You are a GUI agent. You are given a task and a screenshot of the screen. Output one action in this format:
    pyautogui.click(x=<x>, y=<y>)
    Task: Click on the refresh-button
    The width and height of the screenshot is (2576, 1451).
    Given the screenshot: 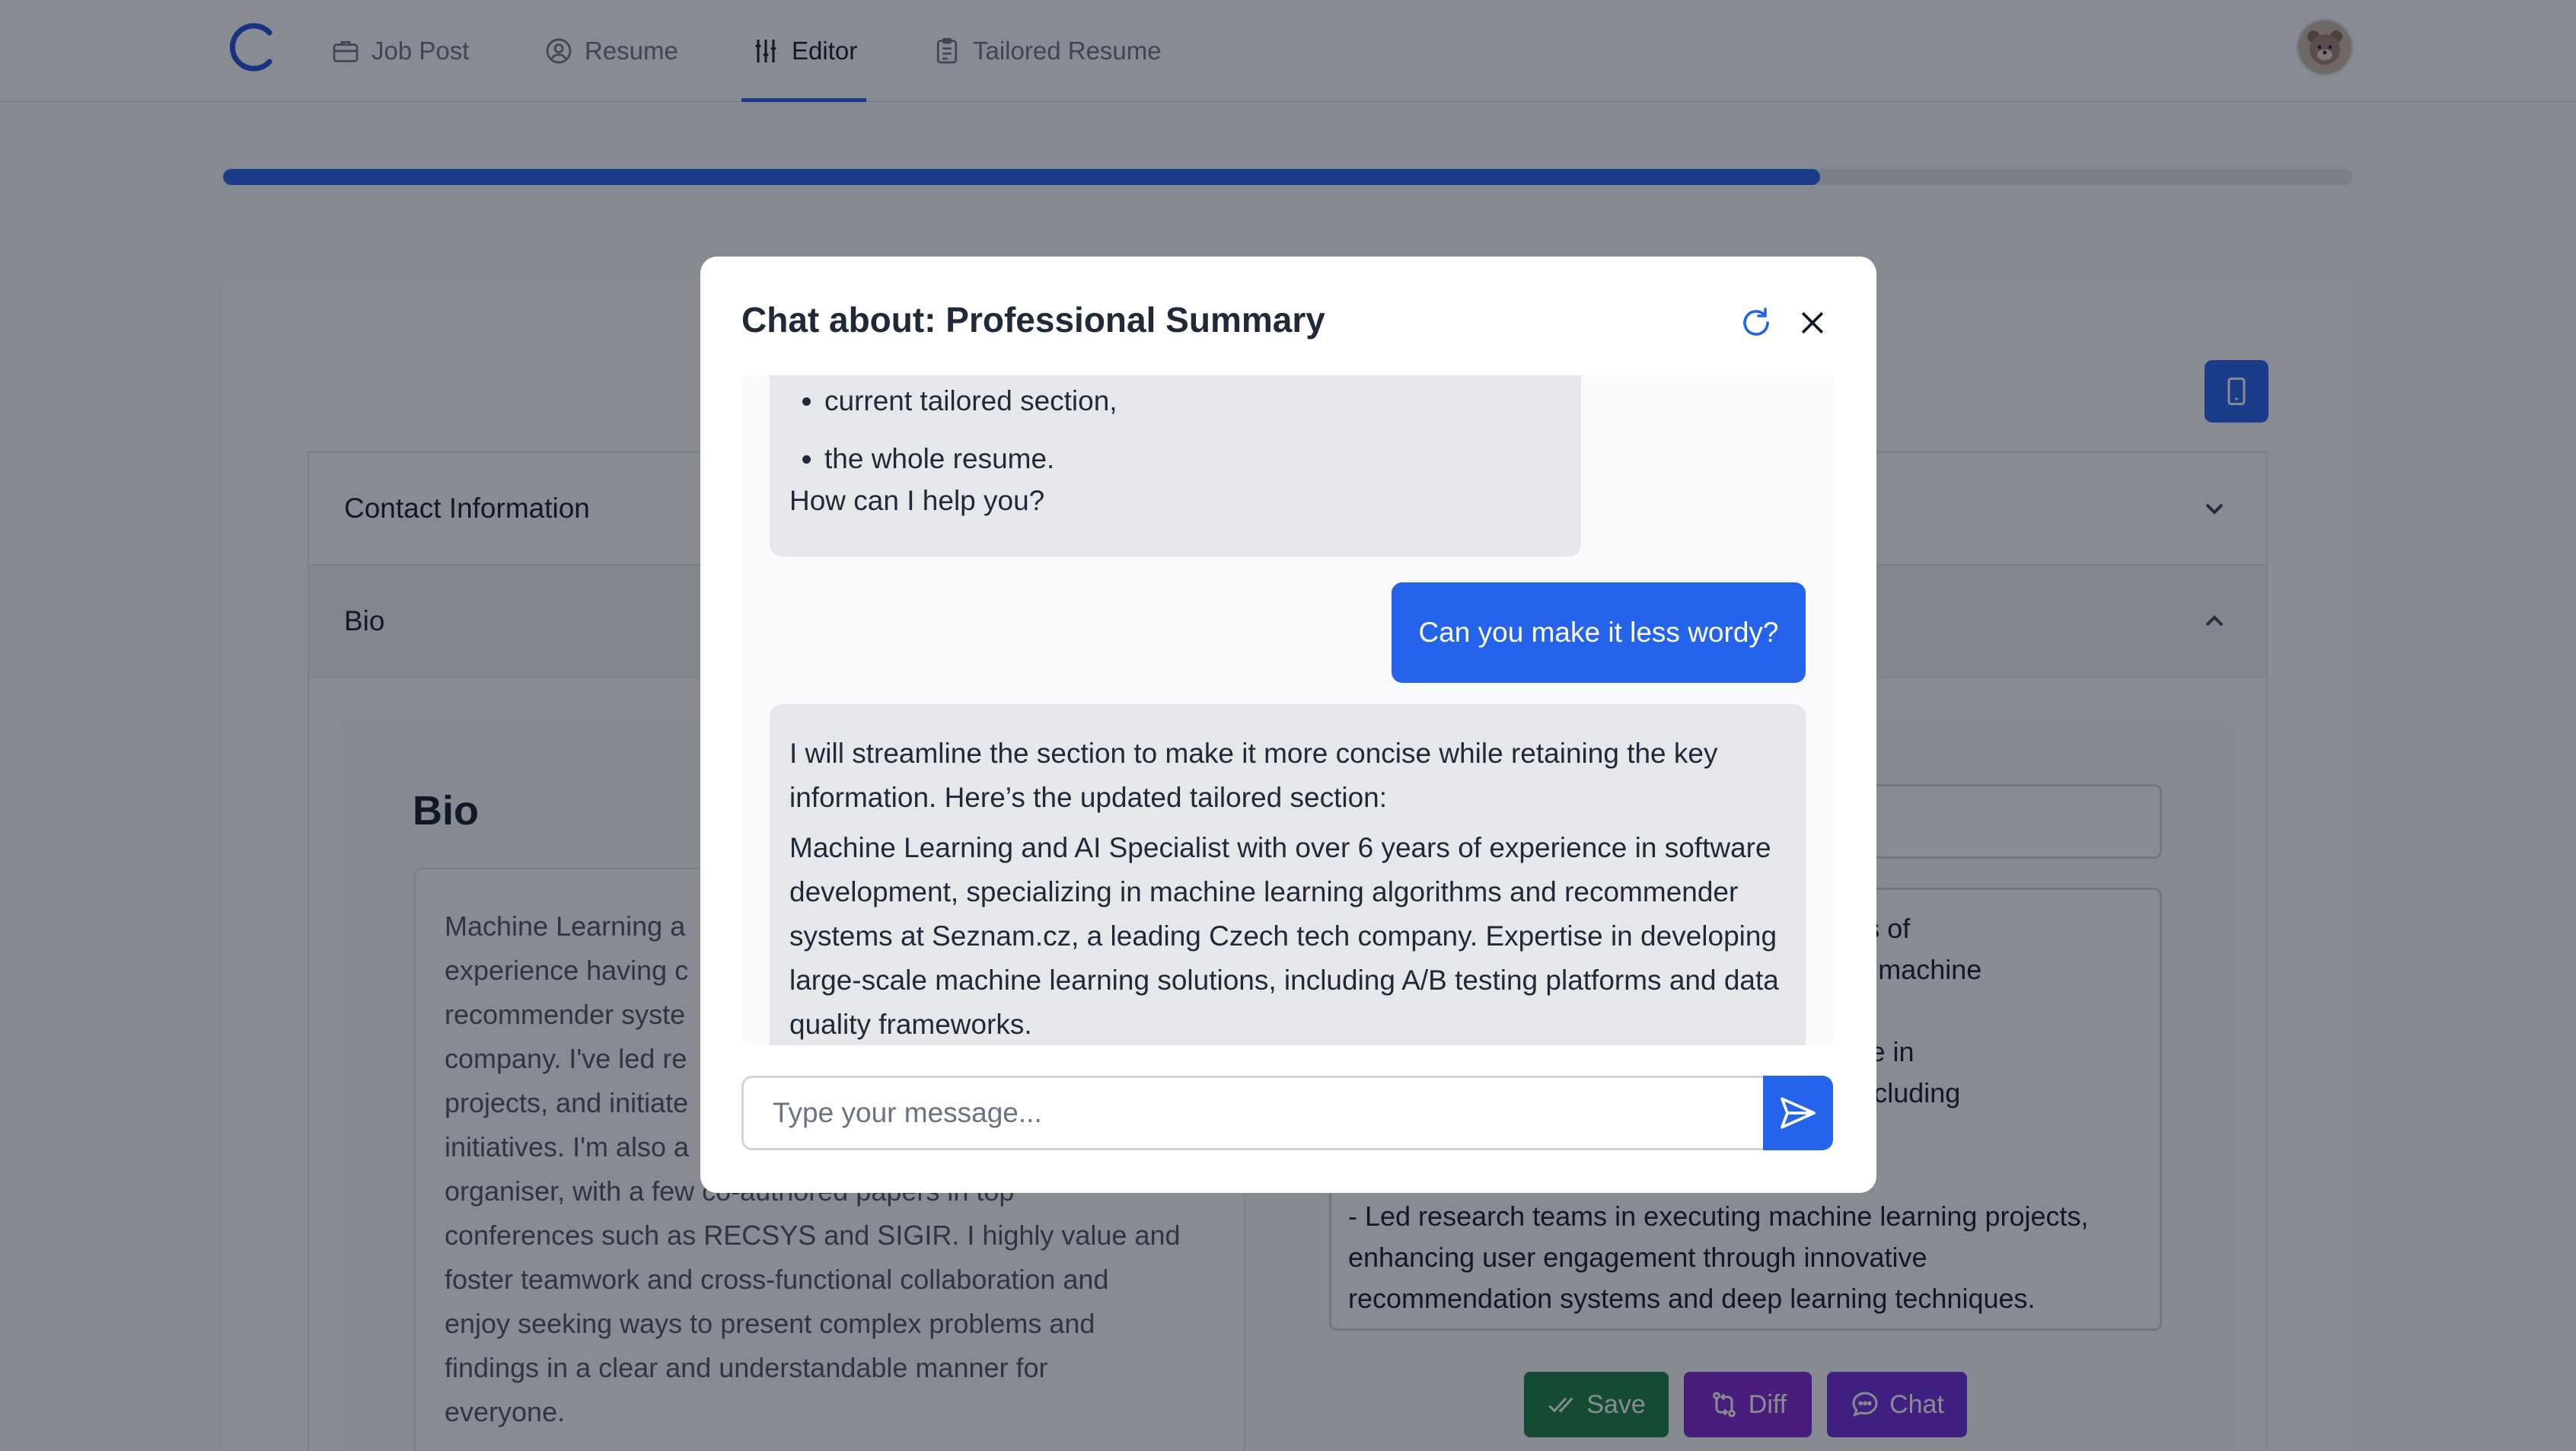 What is the action you would take?
    pyautogui.click(x=1756, y=323)
    